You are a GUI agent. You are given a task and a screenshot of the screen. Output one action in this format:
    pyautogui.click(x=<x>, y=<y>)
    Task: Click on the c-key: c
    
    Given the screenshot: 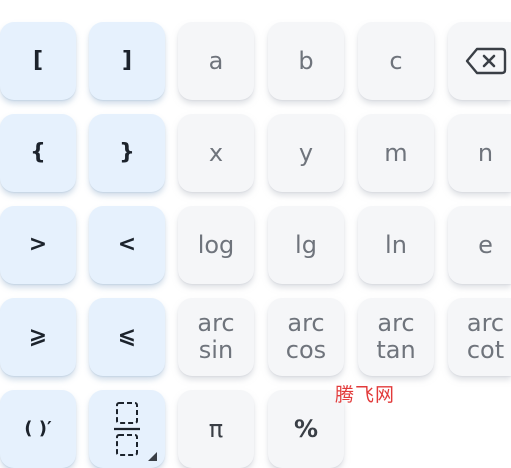 What is the action you would take?
    pyautogui.click(x=396, y=61)
    